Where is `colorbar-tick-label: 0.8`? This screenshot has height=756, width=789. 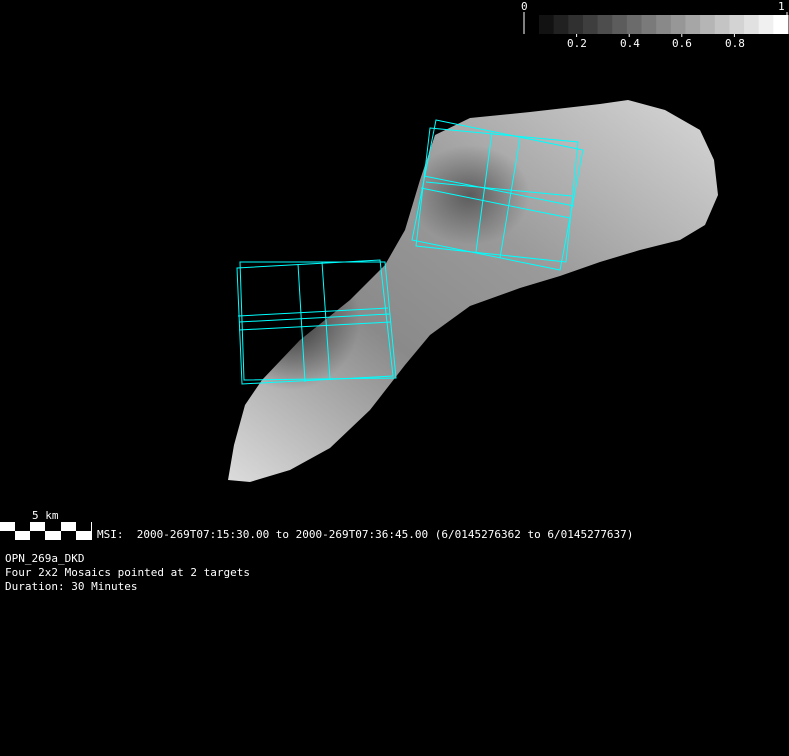 colorbar-tick-label: 0.8 is located at coordinates (735, 43).